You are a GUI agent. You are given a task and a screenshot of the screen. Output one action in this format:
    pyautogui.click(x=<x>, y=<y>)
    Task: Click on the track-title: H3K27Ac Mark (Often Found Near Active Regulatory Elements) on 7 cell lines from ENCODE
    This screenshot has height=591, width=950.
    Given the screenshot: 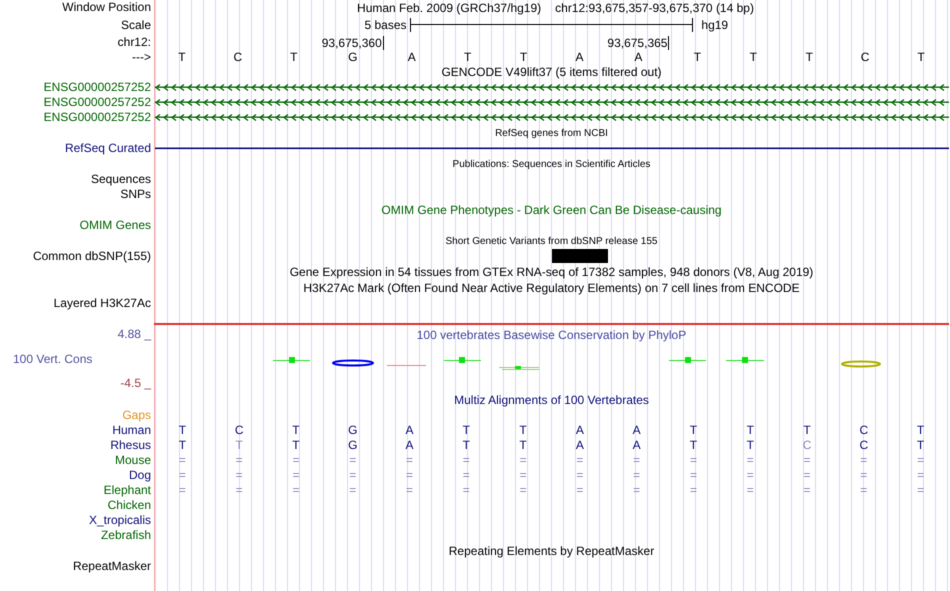 What is the action you would take?
    pyautogui.click(x=551, y=288)
    